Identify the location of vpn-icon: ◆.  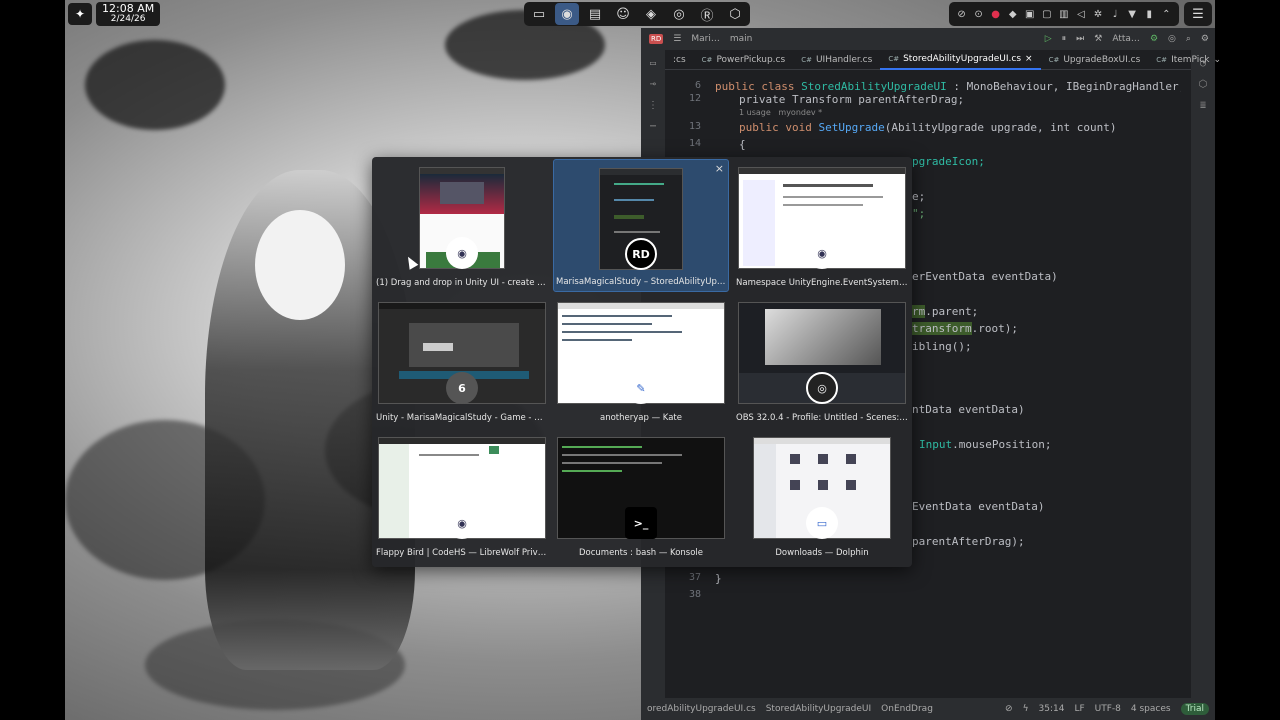
(1013, 14).